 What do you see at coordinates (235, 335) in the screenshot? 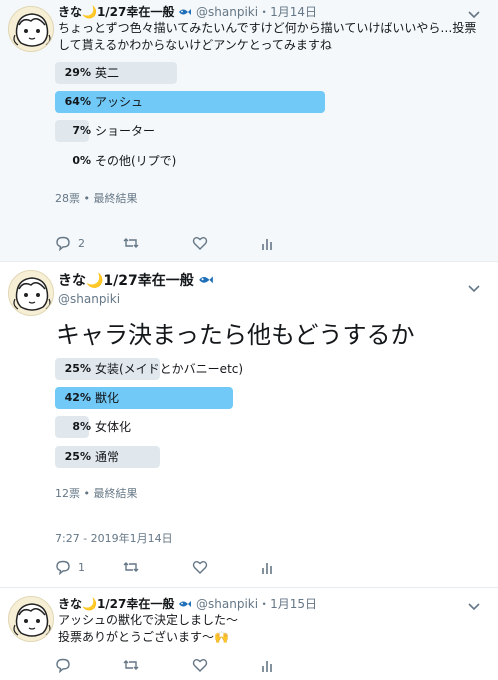
I see `tweet-text: キャラ決まったら他もどうするか` at bounding box center [235, 335].